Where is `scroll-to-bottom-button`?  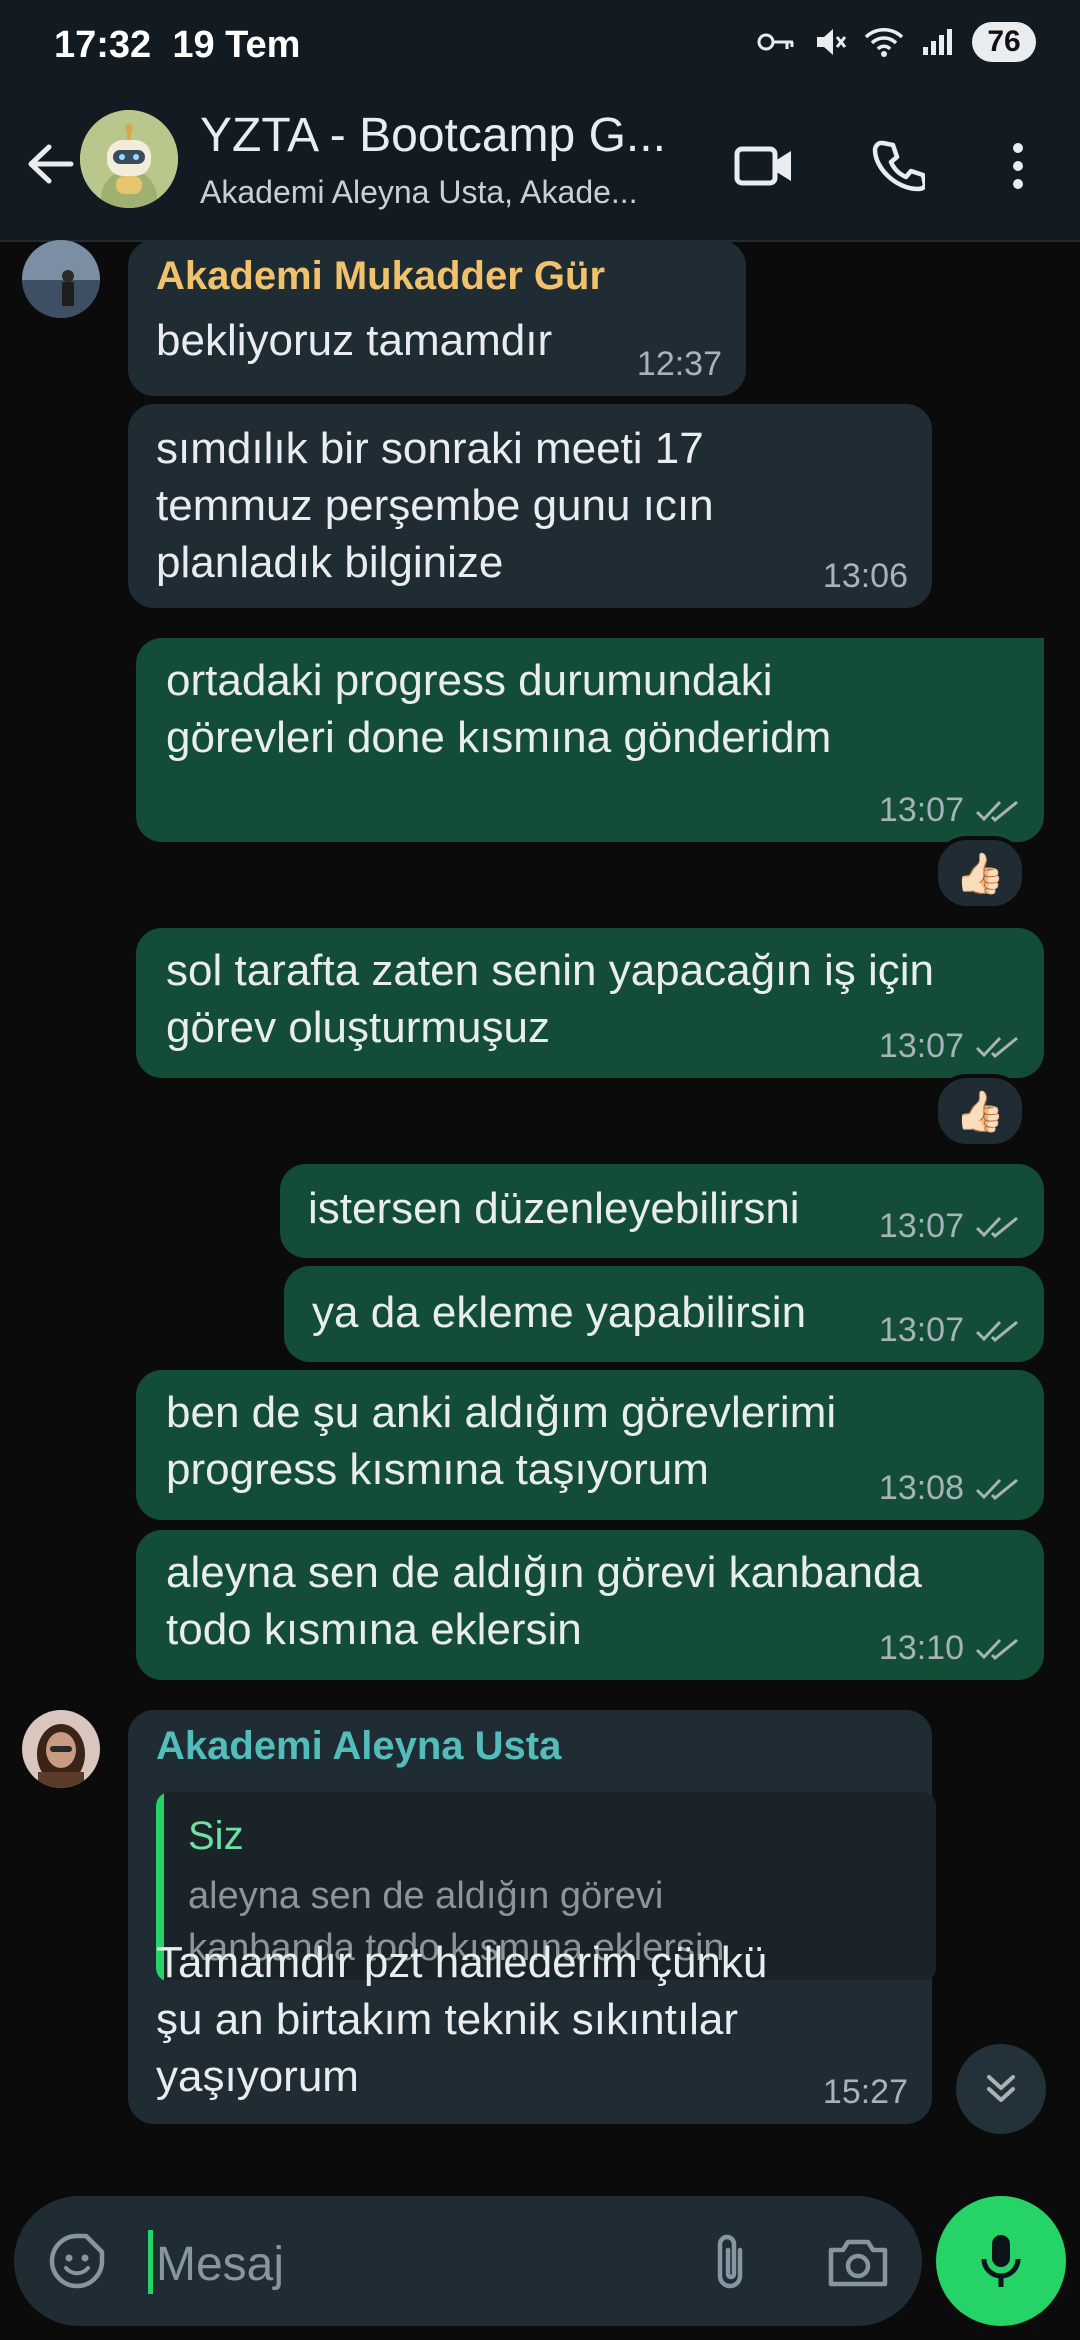 scroll-to-bottom-button is located at coordinates (1001, 2089).